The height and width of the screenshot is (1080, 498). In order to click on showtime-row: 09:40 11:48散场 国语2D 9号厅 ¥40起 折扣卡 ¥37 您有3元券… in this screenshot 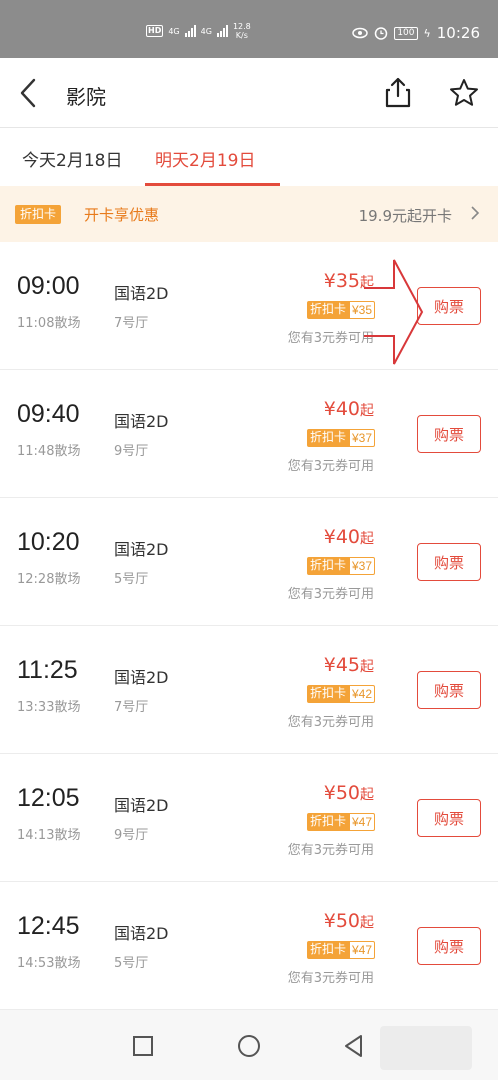, I will do `click(249, 434)`.